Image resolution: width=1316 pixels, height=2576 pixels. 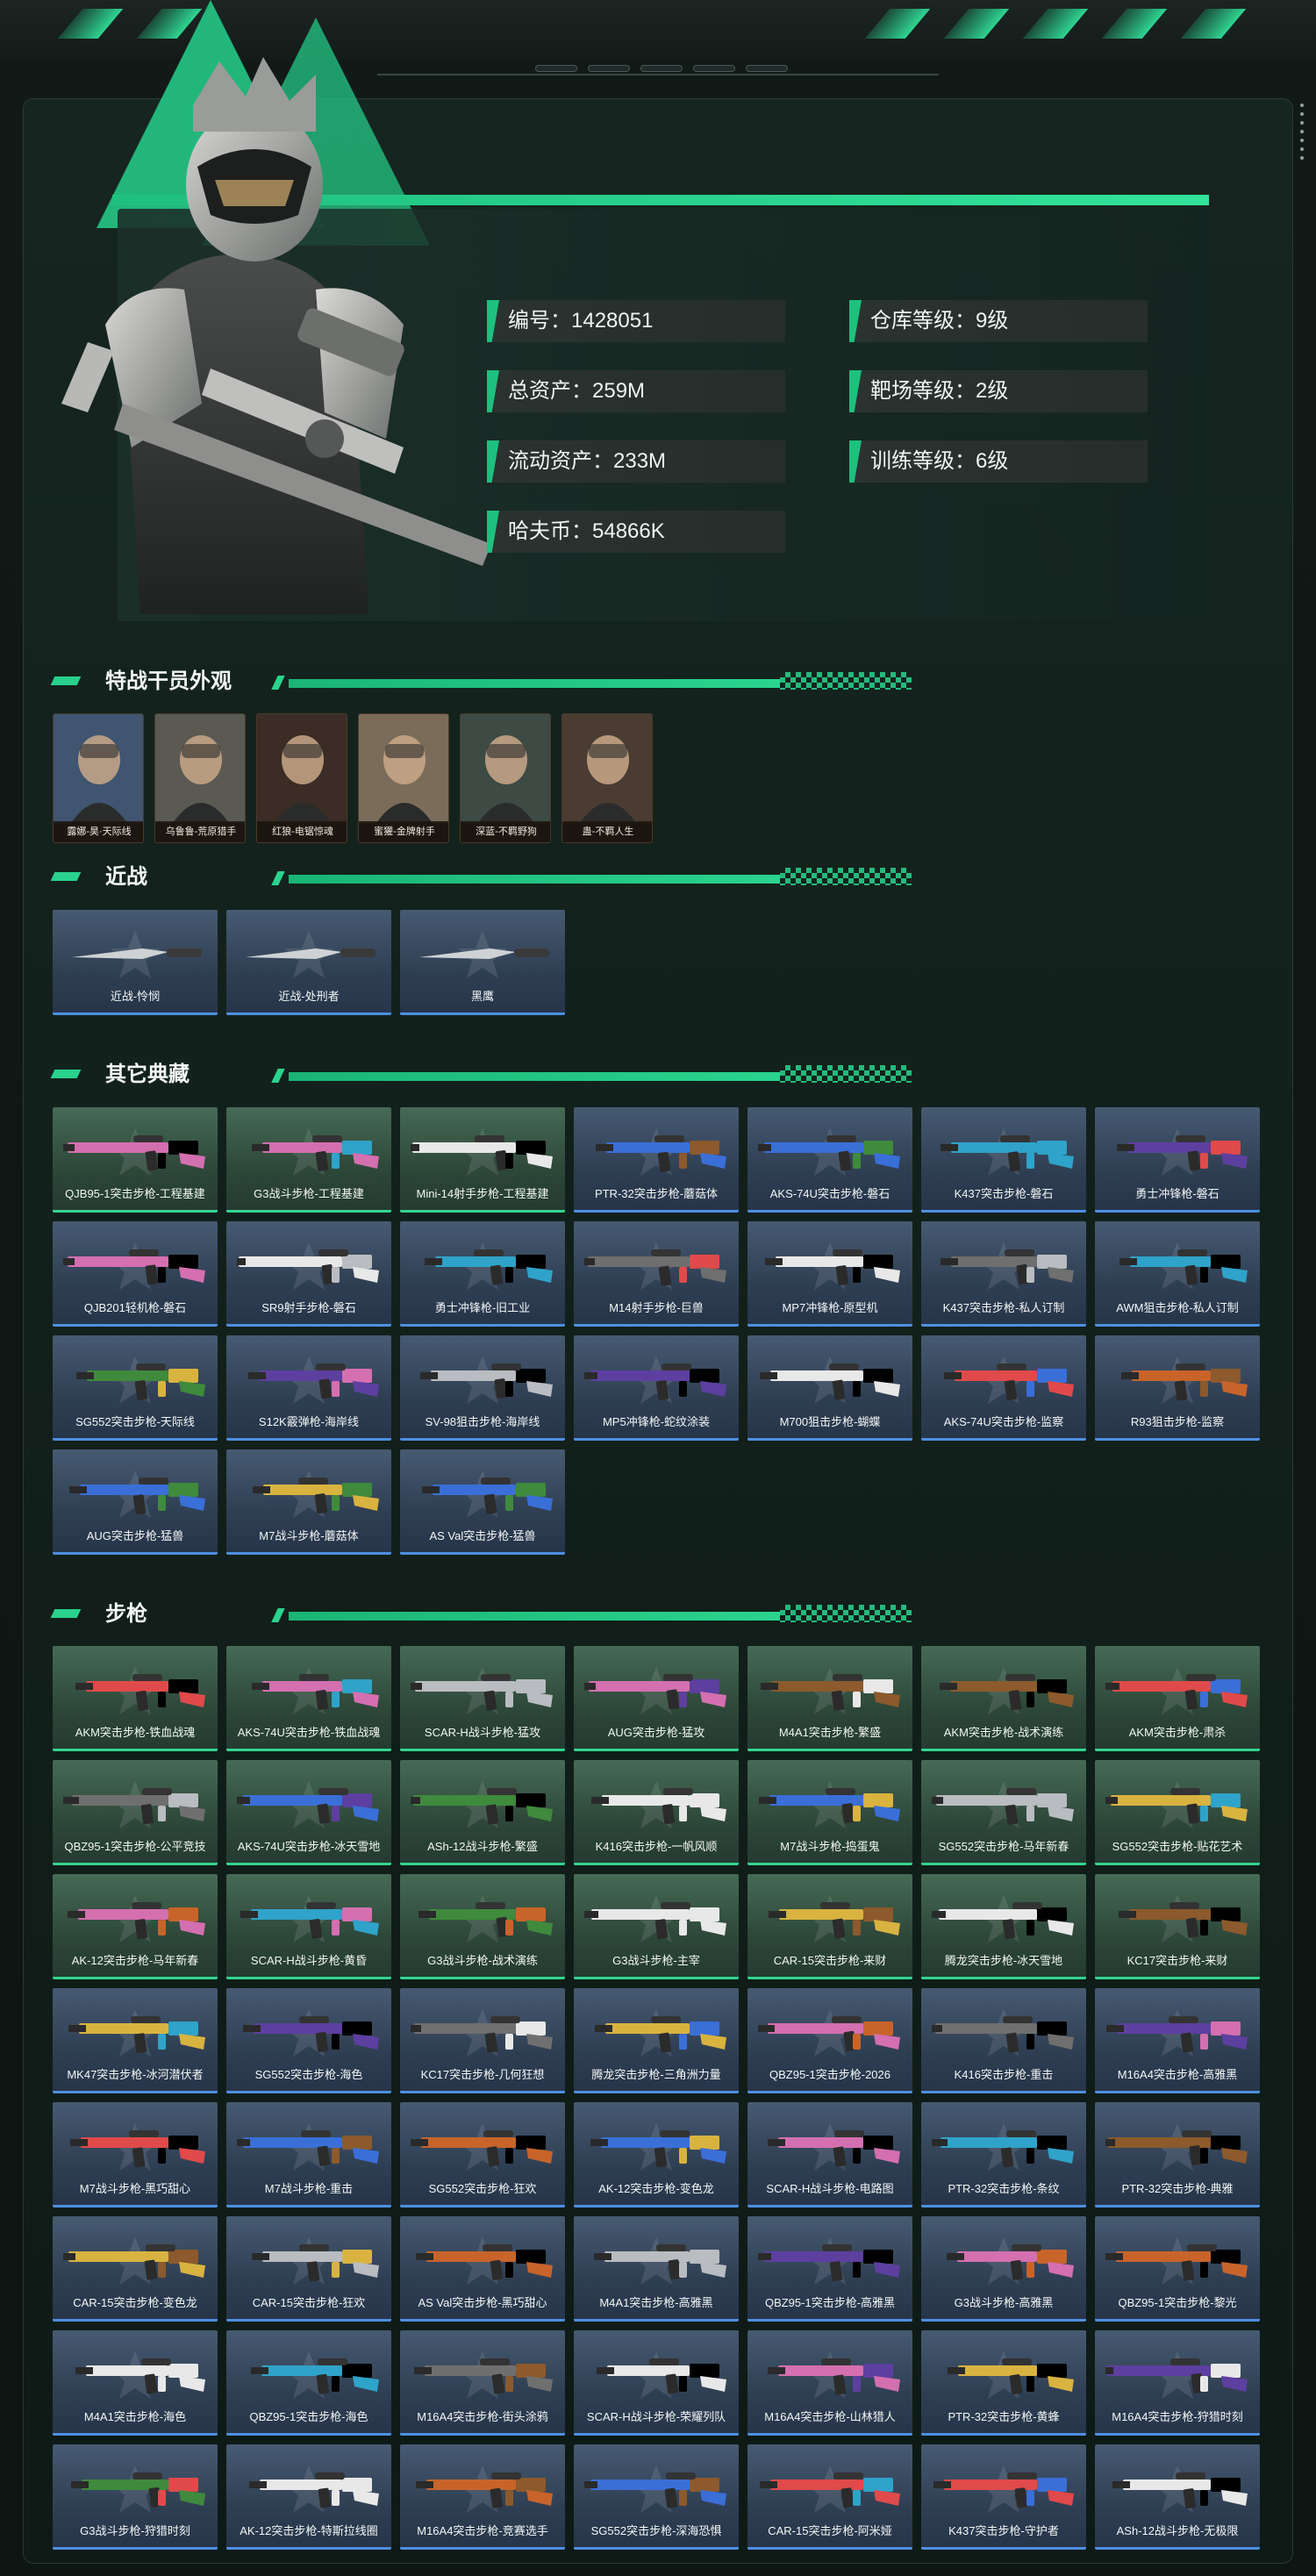 I want to click on item-card: G3战斗步枪-狩猎时刻, so click(x=135, y=2497).